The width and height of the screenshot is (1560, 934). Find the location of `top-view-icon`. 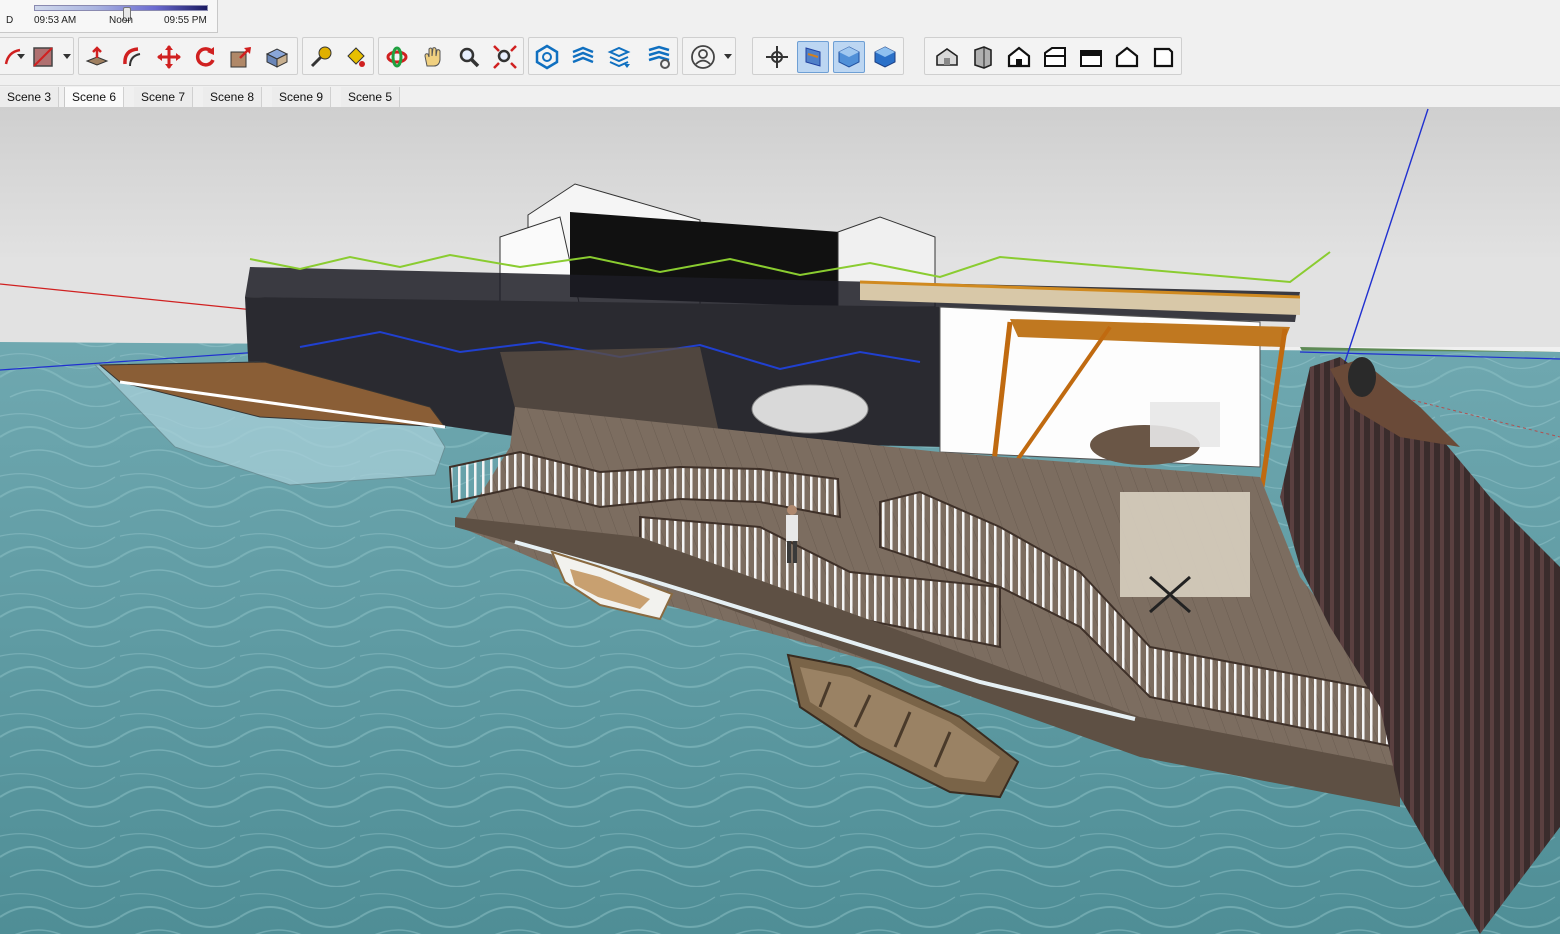

top-view-icon is located at coordinates (983, 57).